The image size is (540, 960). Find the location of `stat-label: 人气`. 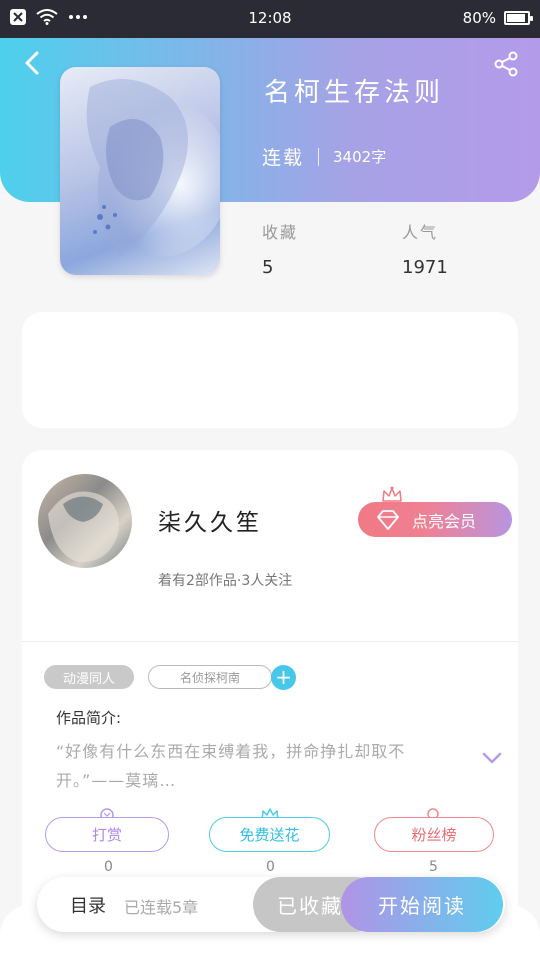

stat-label: 人气 is located at coordinates (420, 232).